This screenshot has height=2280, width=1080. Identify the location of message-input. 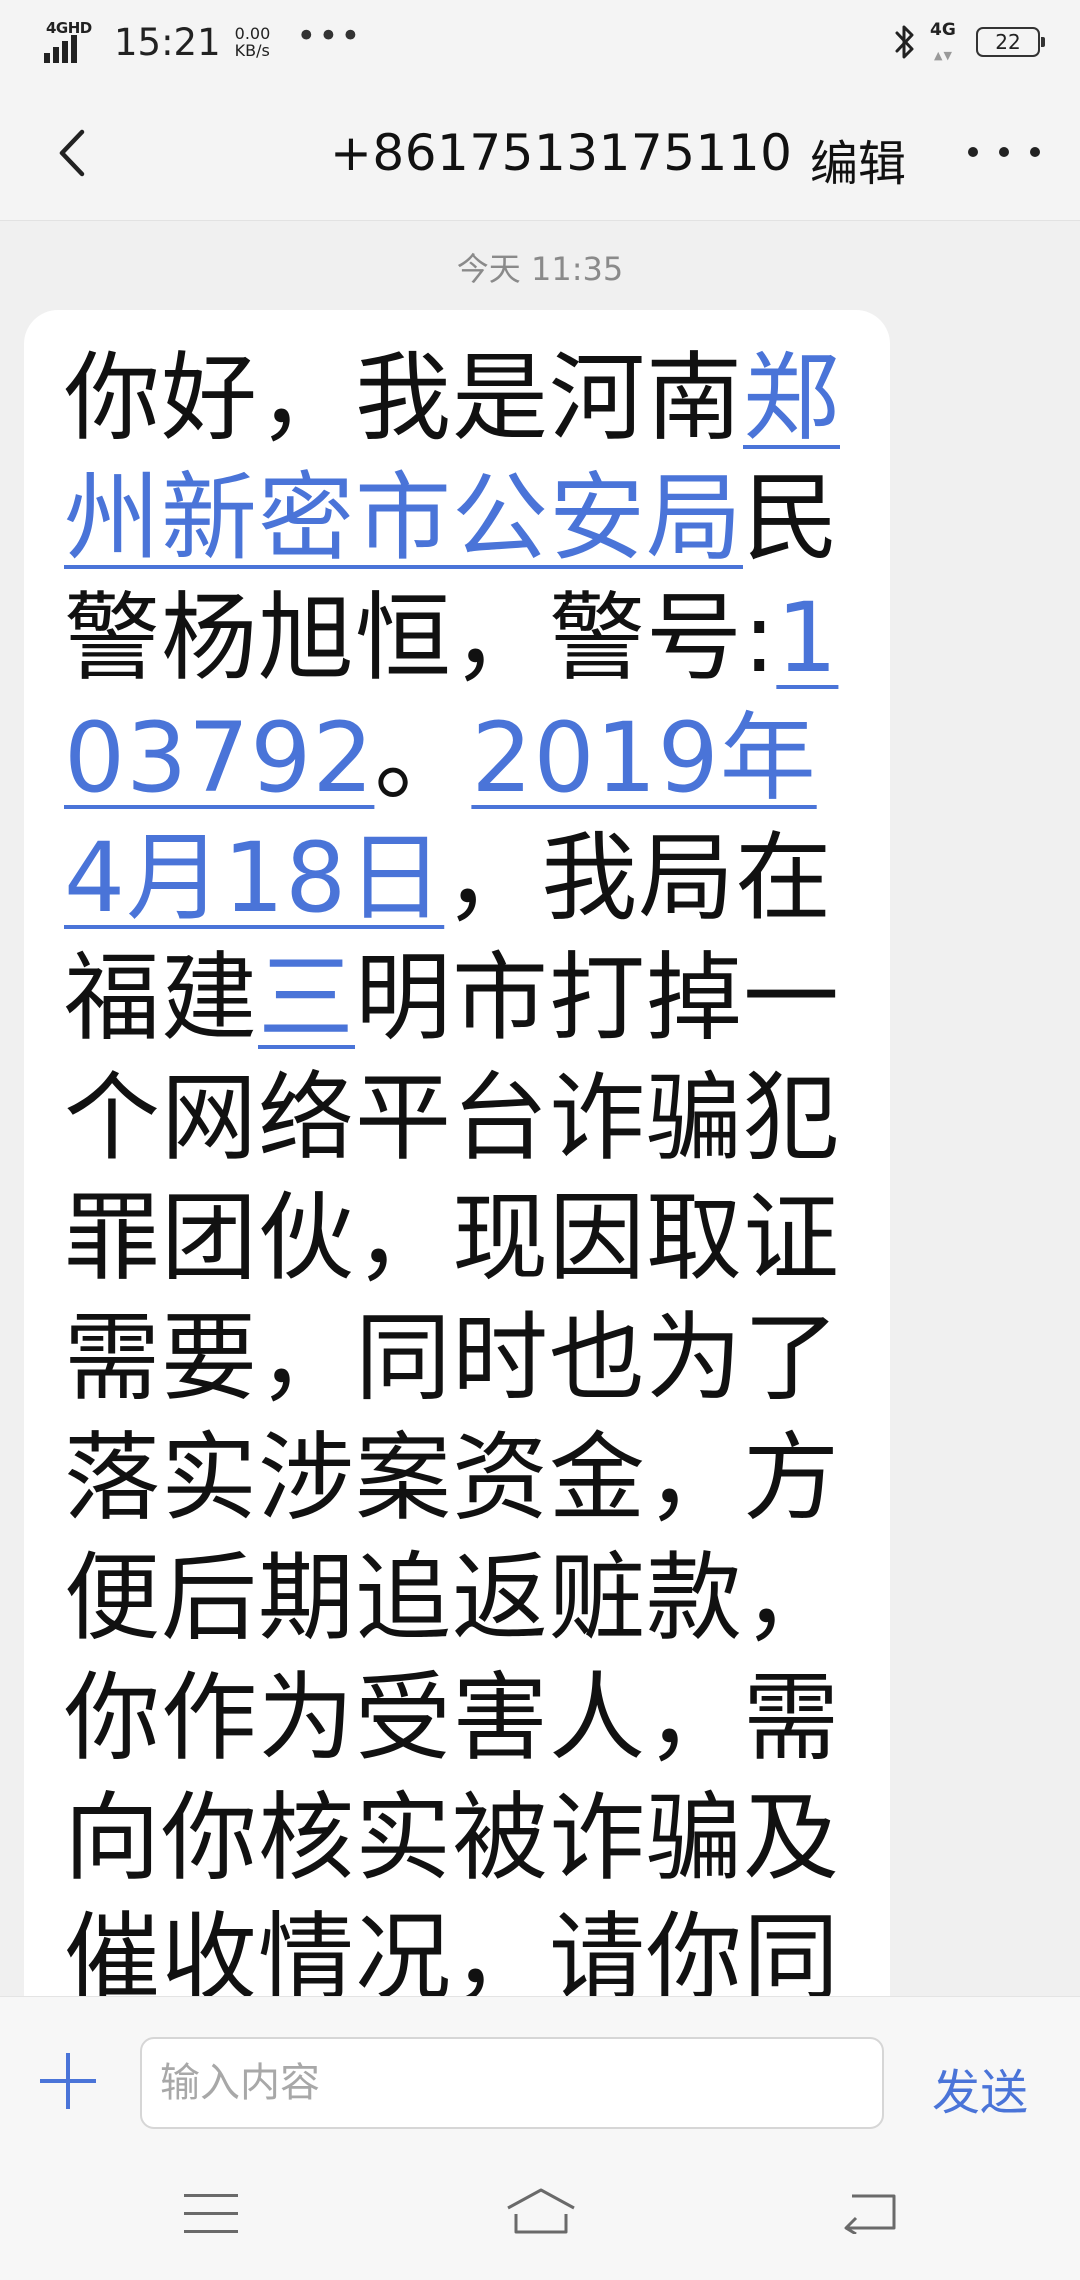
(512, 2083).